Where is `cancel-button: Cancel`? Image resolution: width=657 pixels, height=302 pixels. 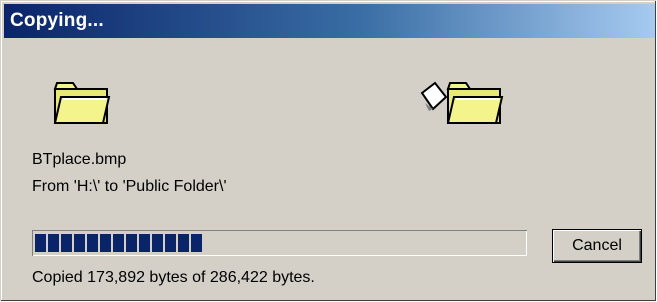 cancel-button: Cancel is located at coordinates (597, 246).